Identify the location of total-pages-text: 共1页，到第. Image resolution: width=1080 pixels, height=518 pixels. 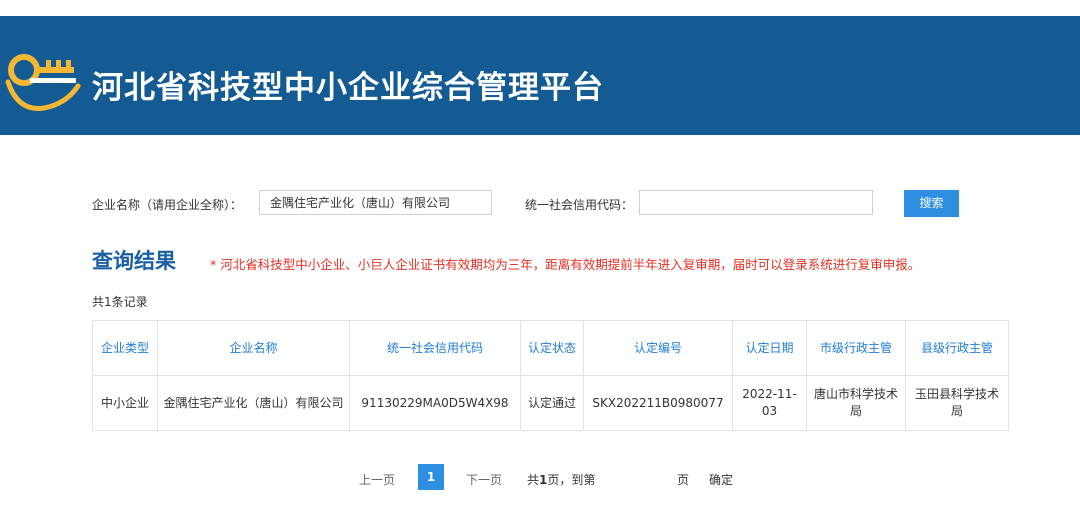
(561, 480).